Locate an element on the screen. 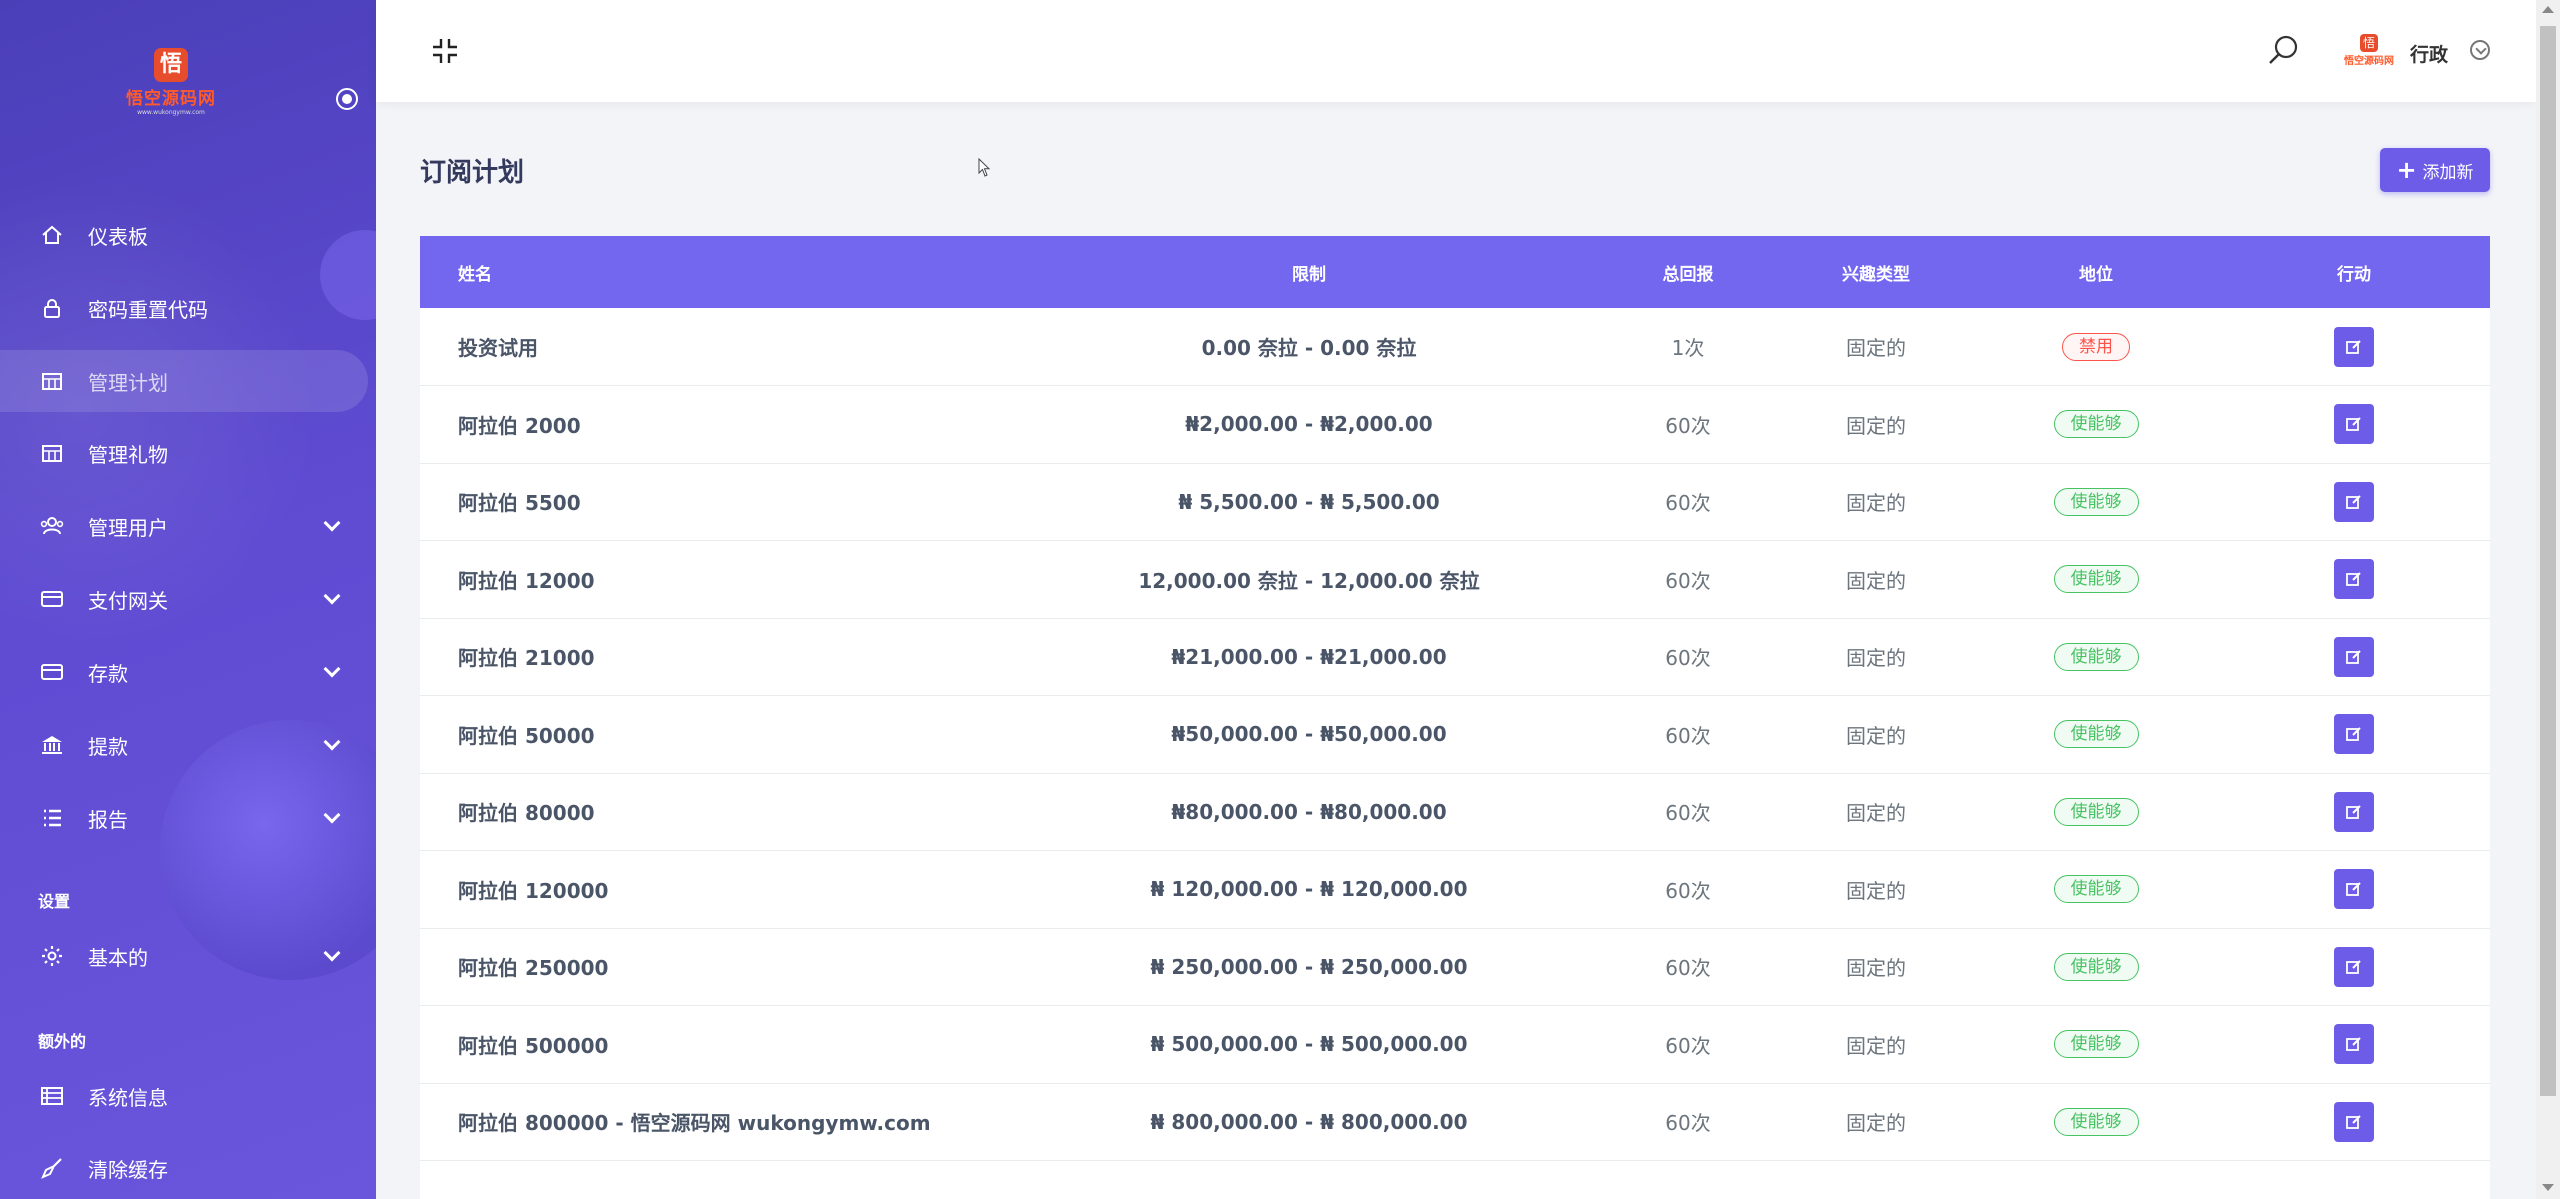  column-header-status: 地位 is located at coordinates (2096, 272).